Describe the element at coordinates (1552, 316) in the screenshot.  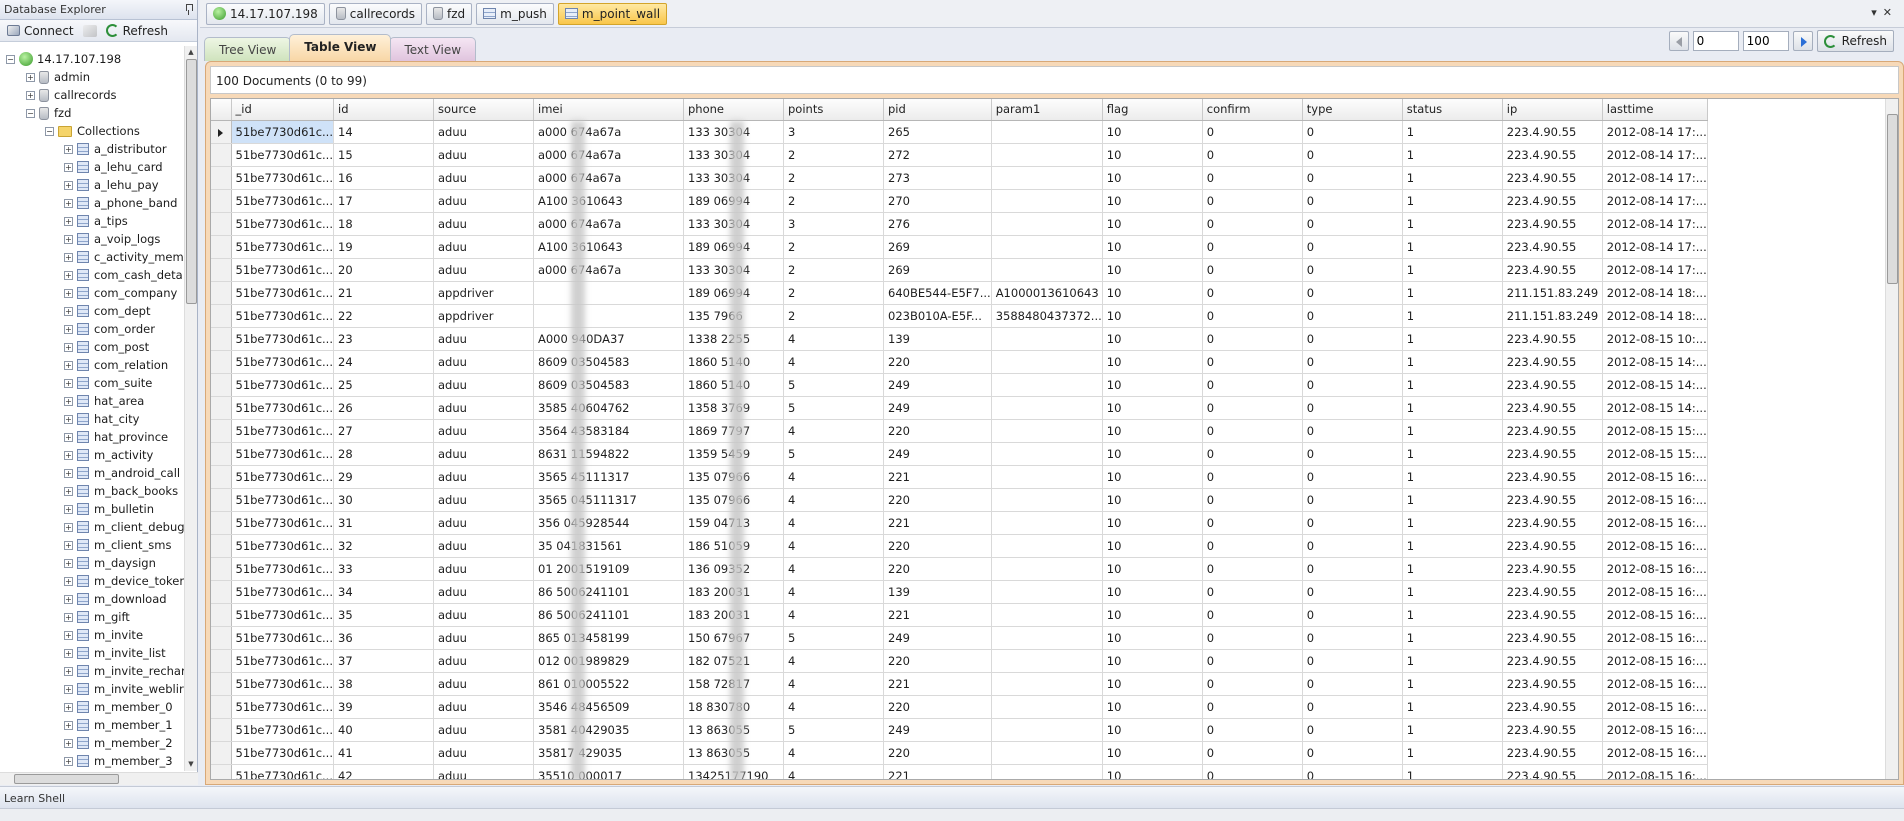
I see `table-cell: 211.151.83.249` at that location.